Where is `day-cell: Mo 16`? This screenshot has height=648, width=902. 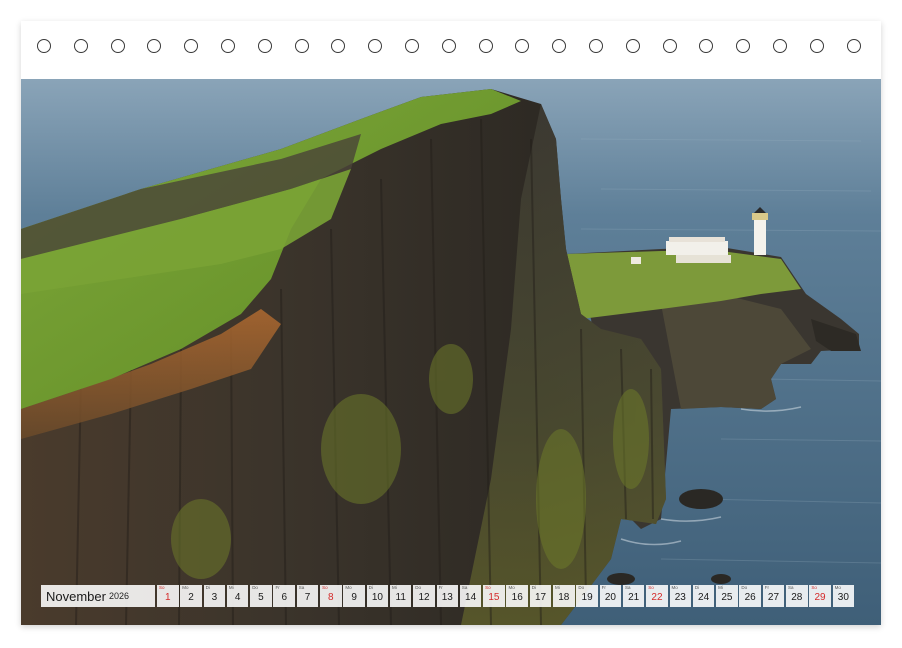
day-cell: Mo 16 is located at coordinates (517, 596).